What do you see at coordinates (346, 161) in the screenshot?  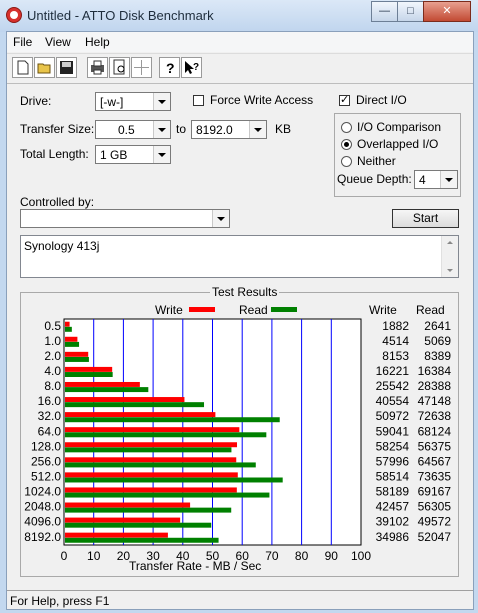 I see `neither-radio` at bounding box center [346, 161].